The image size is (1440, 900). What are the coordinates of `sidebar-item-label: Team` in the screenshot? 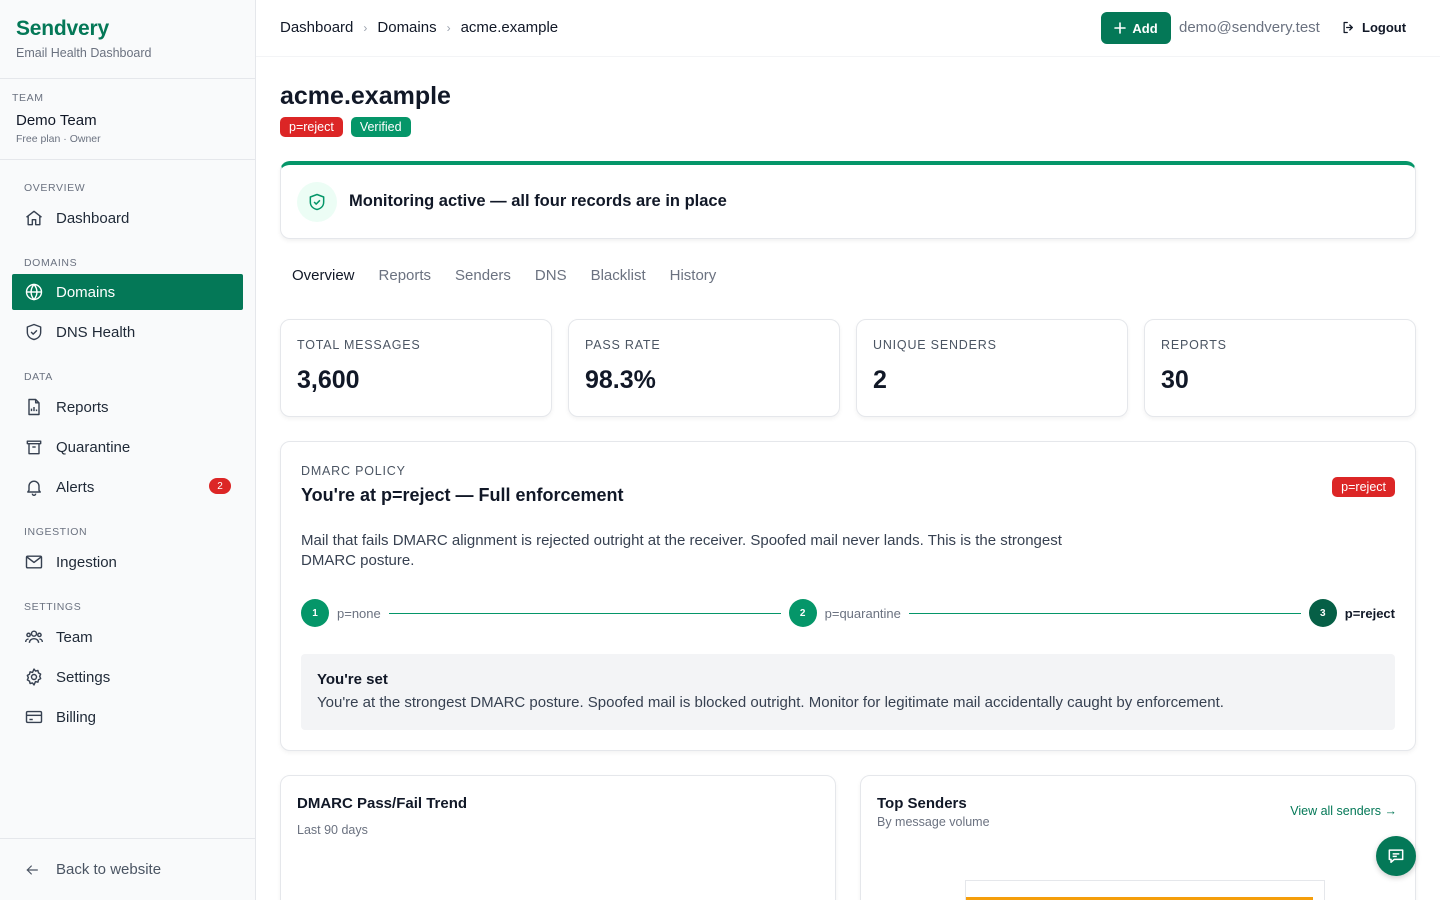 It's located at (74, 637).